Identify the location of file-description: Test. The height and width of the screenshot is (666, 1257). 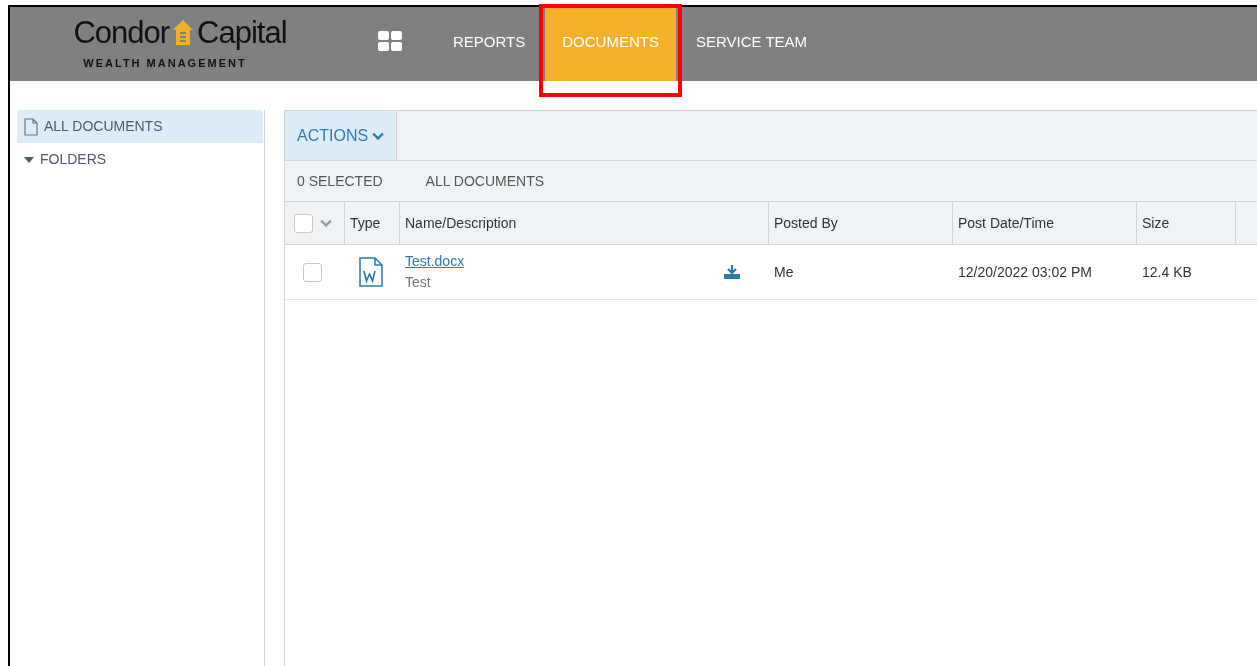
(418, 282).